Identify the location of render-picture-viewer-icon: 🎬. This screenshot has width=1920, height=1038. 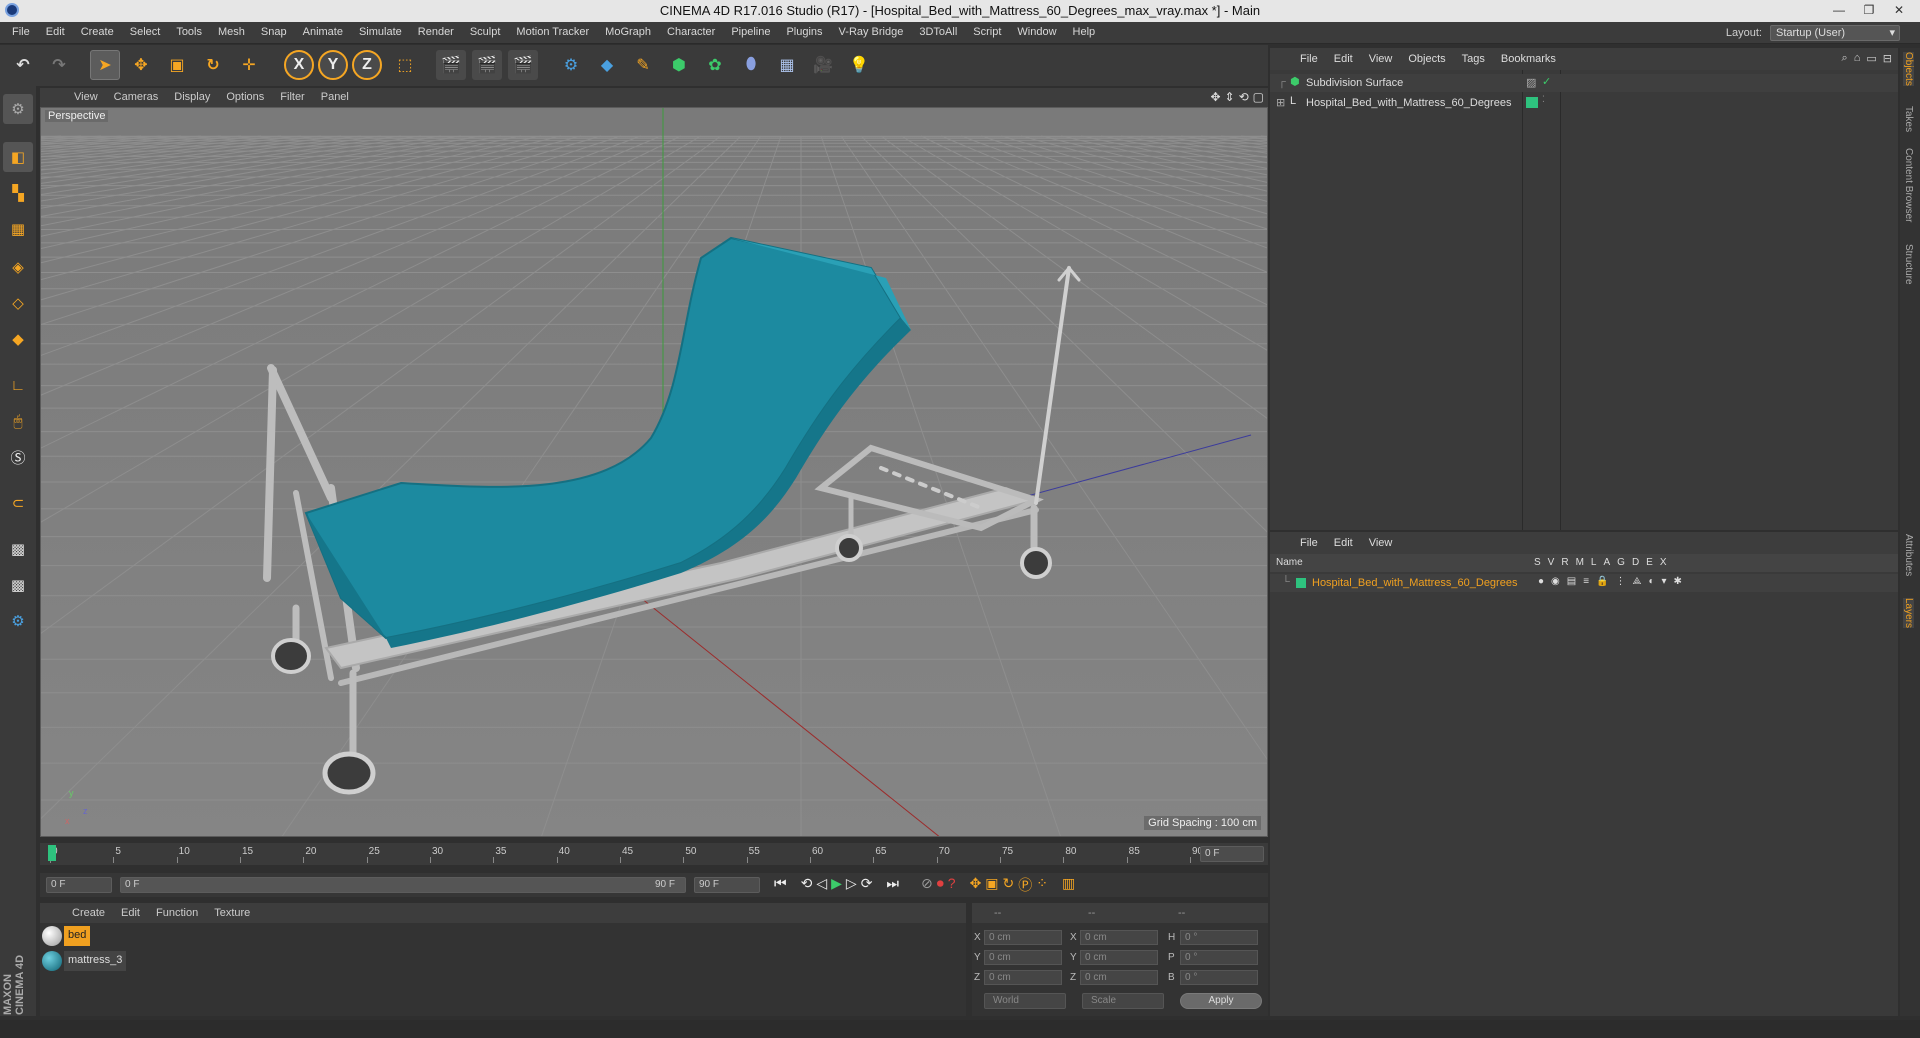
(487, 65).